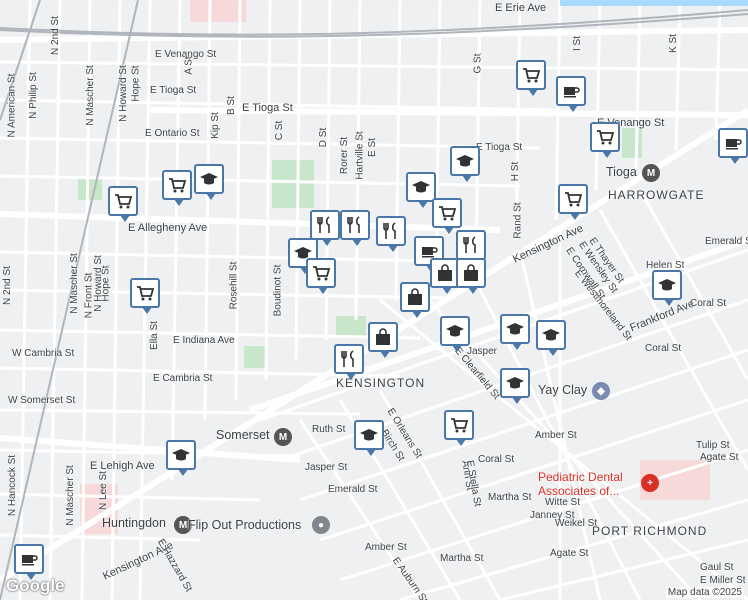 The height and width of the screenshot is (600, 748). I want to click on street-label-i: I St, so click(578, 43).